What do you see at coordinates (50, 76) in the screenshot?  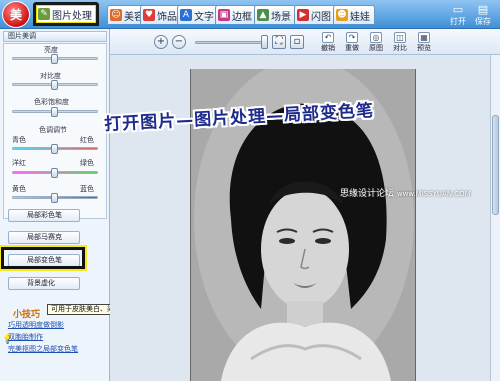 I see `contrast-label: 对比度` at bounding box center [50, 76].